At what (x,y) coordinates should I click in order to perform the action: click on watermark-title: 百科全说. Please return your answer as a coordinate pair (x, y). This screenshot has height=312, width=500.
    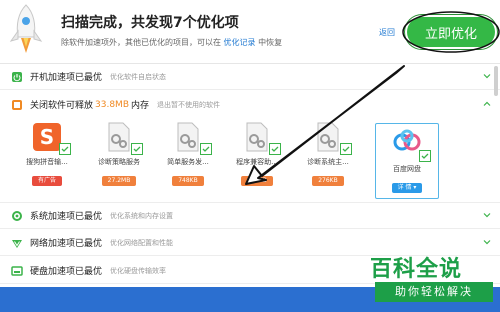
    Looking at the image, I should click on (416, 269).